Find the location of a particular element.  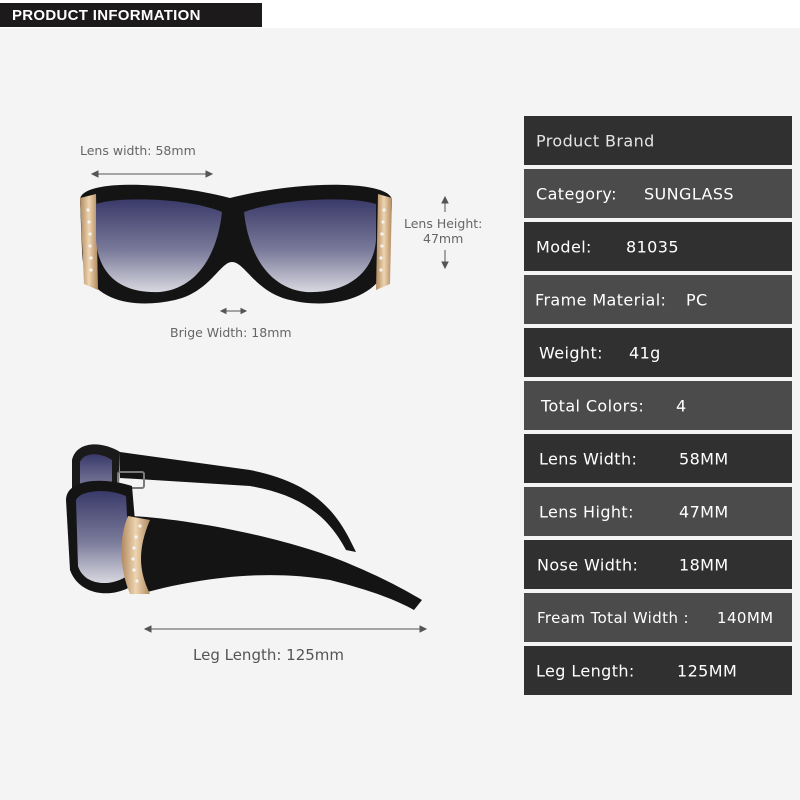

spec-value: 81035 is located at coordinates (652, 246).